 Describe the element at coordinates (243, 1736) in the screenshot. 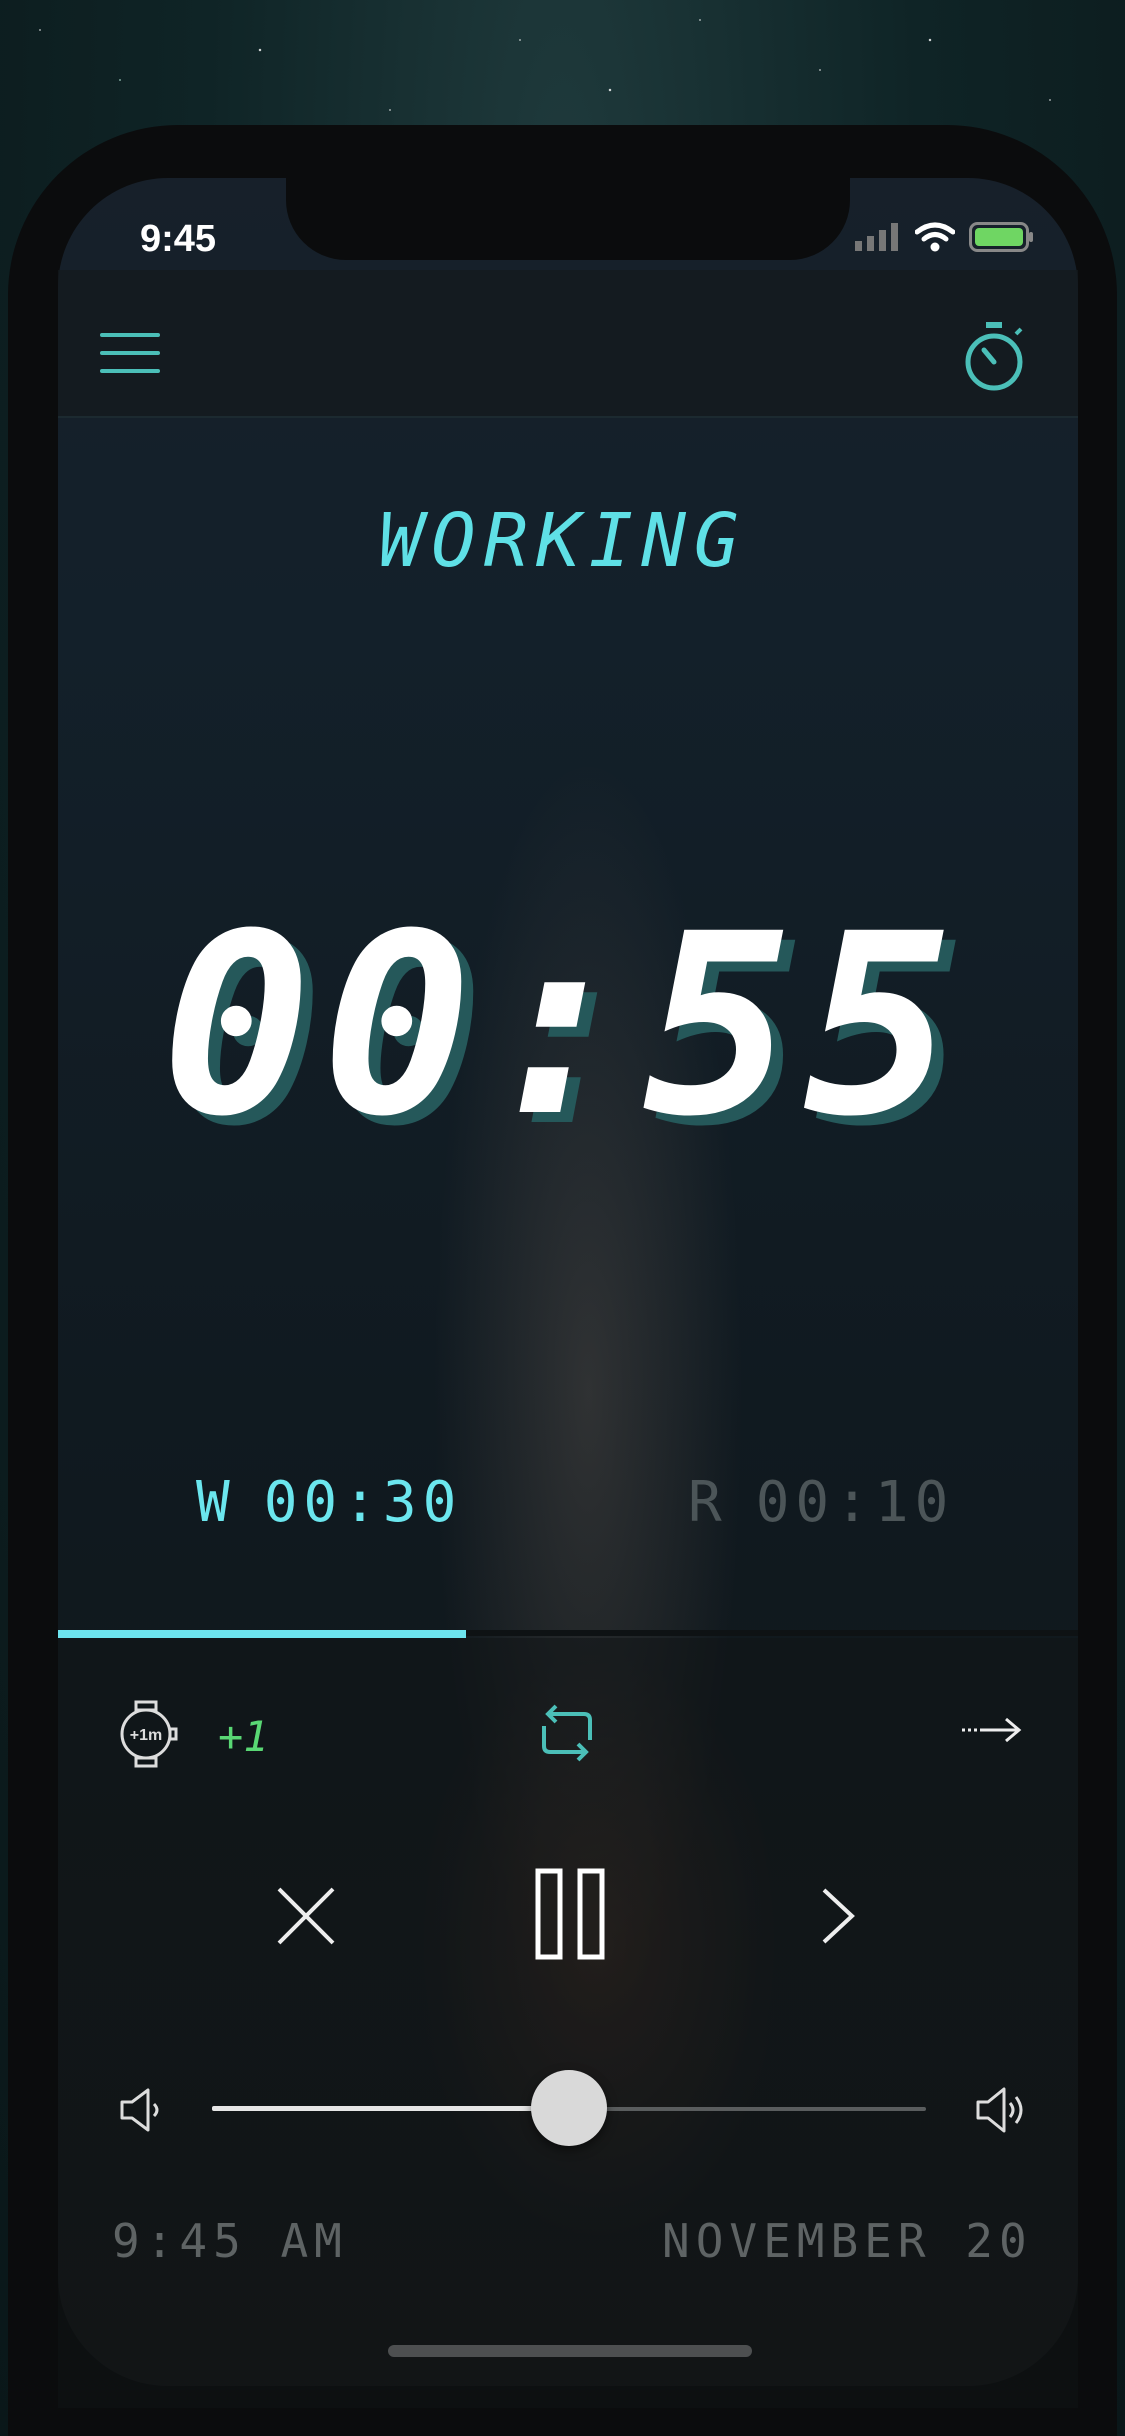

I see `add-minute-count: +1` at that location.